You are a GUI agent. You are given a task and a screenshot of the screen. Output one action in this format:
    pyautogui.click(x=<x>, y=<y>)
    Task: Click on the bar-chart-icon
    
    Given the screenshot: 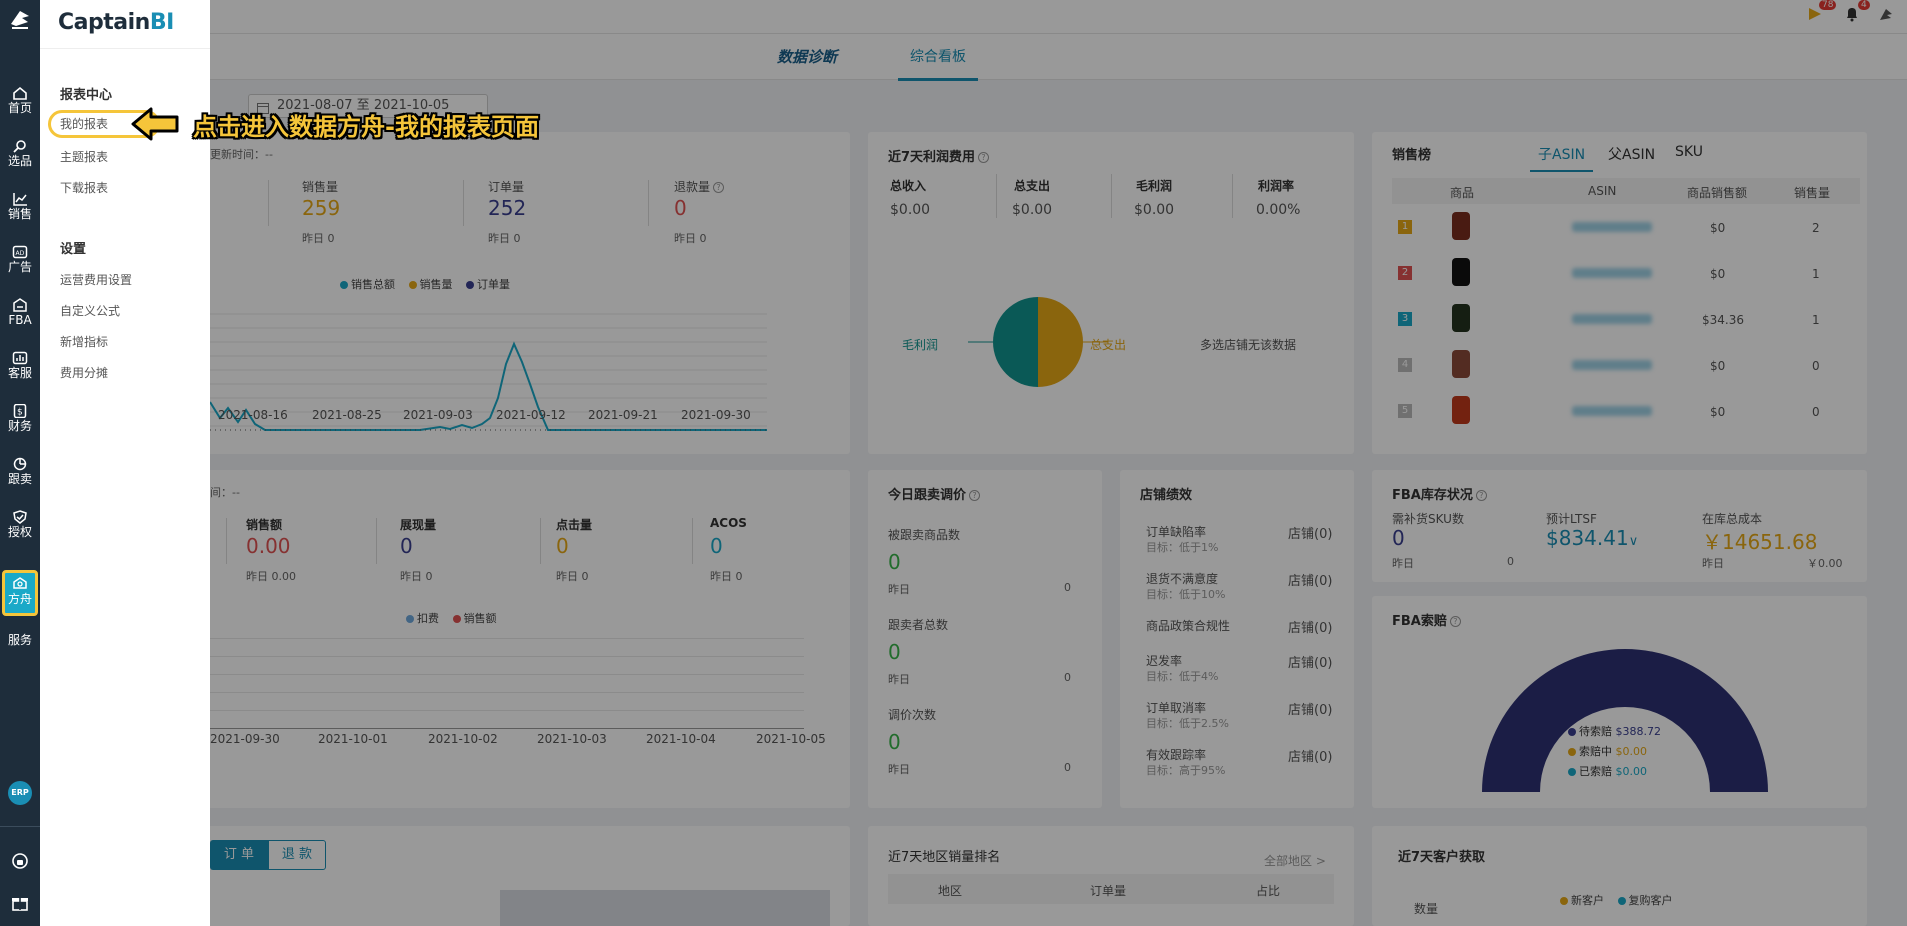 What is the action you would take?
    pyautogui.click(x=20, y=358)
    